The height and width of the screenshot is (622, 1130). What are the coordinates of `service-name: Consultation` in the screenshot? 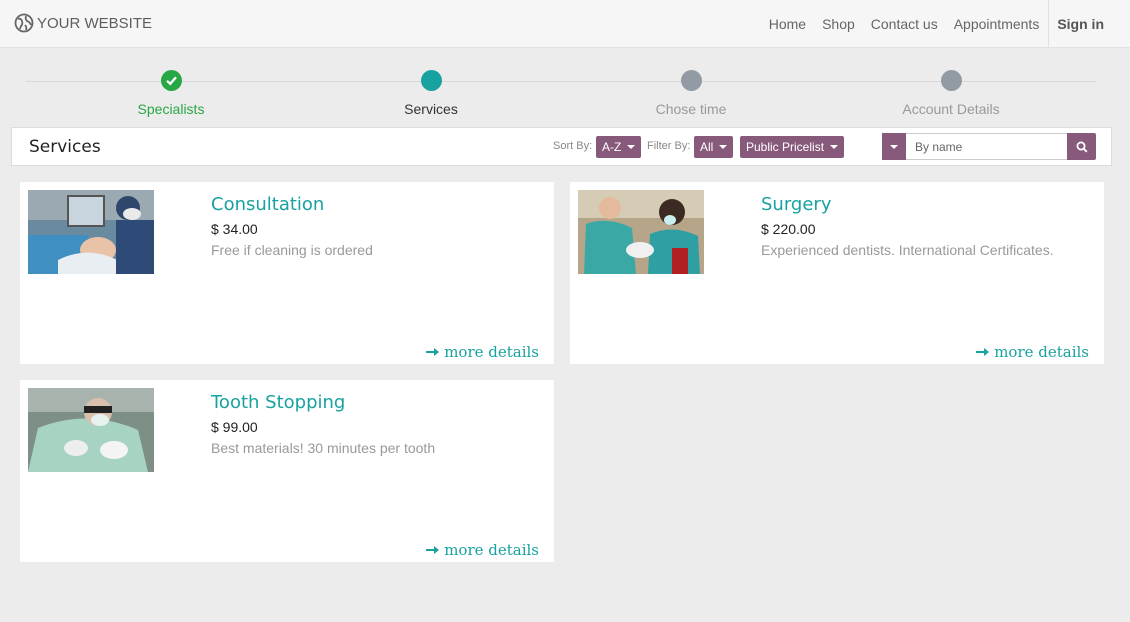 It's located at (267, 204).